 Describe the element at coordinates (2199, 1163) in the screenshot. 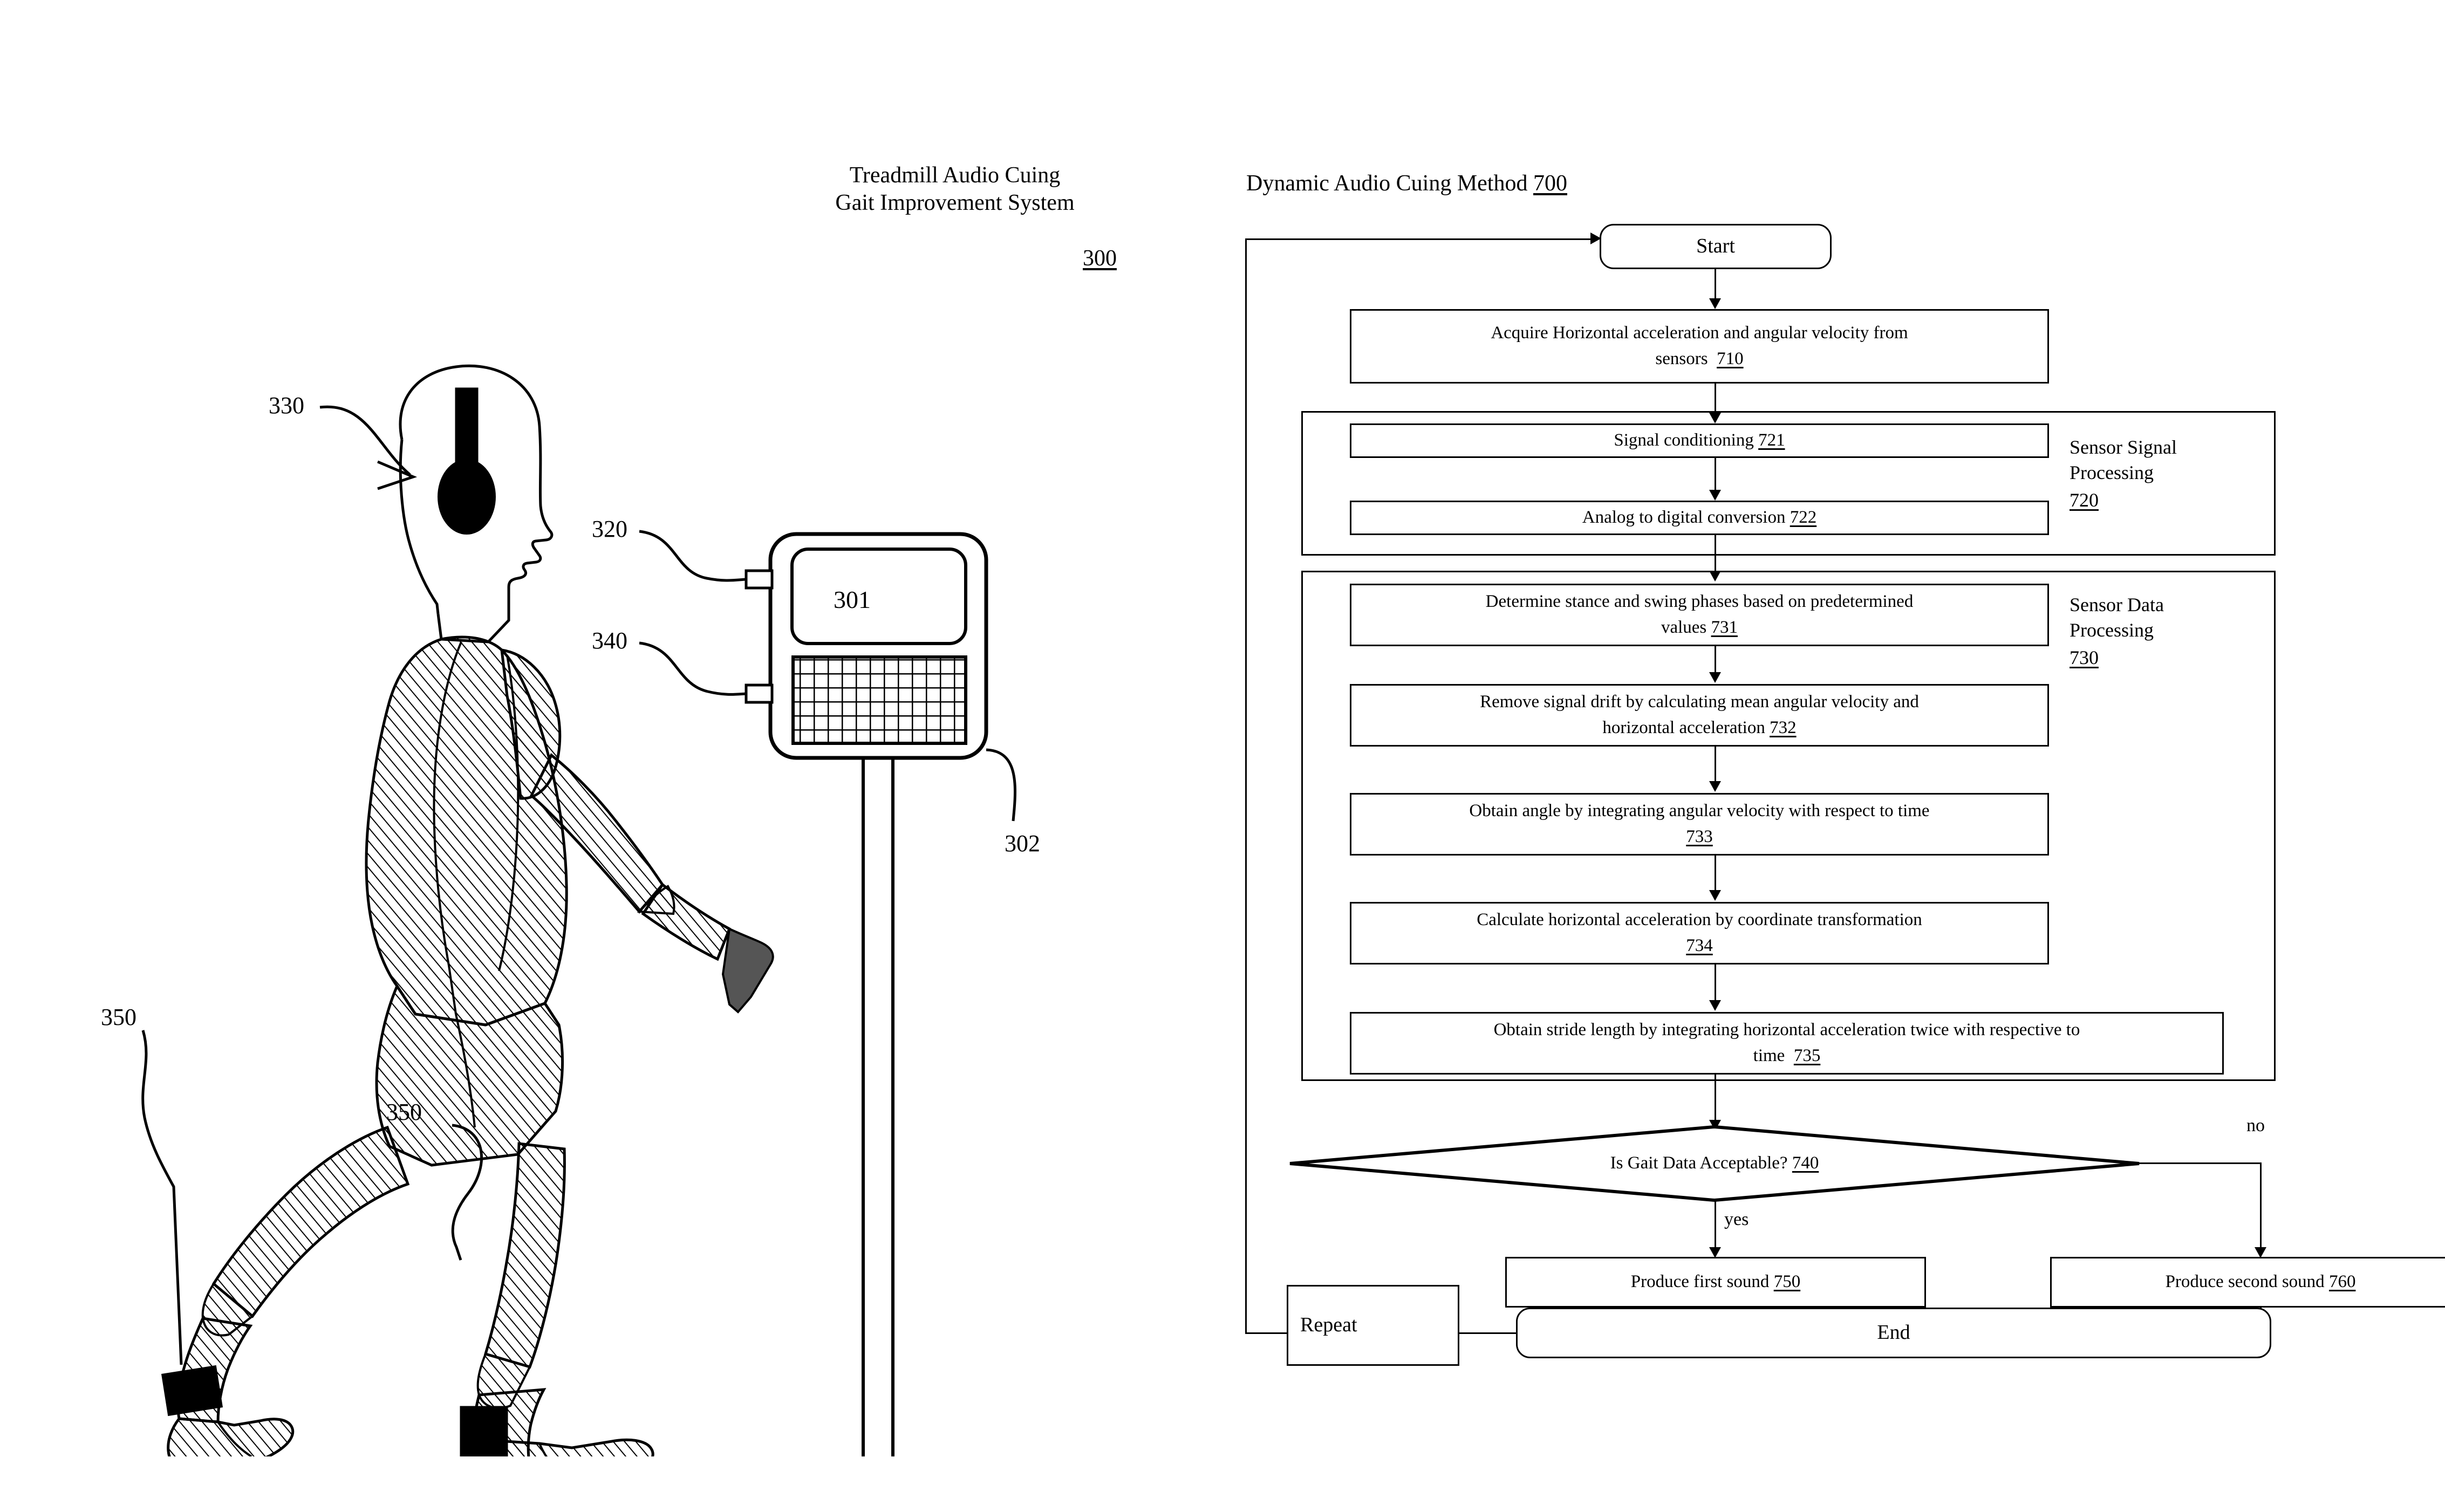

I see `connector-740-no-horizontal` at that location.